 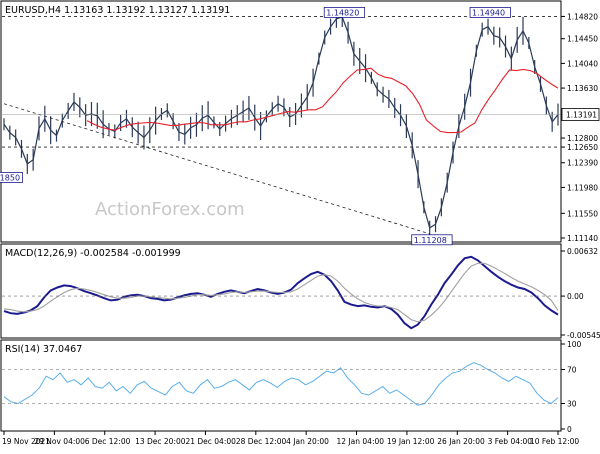 I want to click on price-tick-label: 1.11140, so click(x=582, y=238).